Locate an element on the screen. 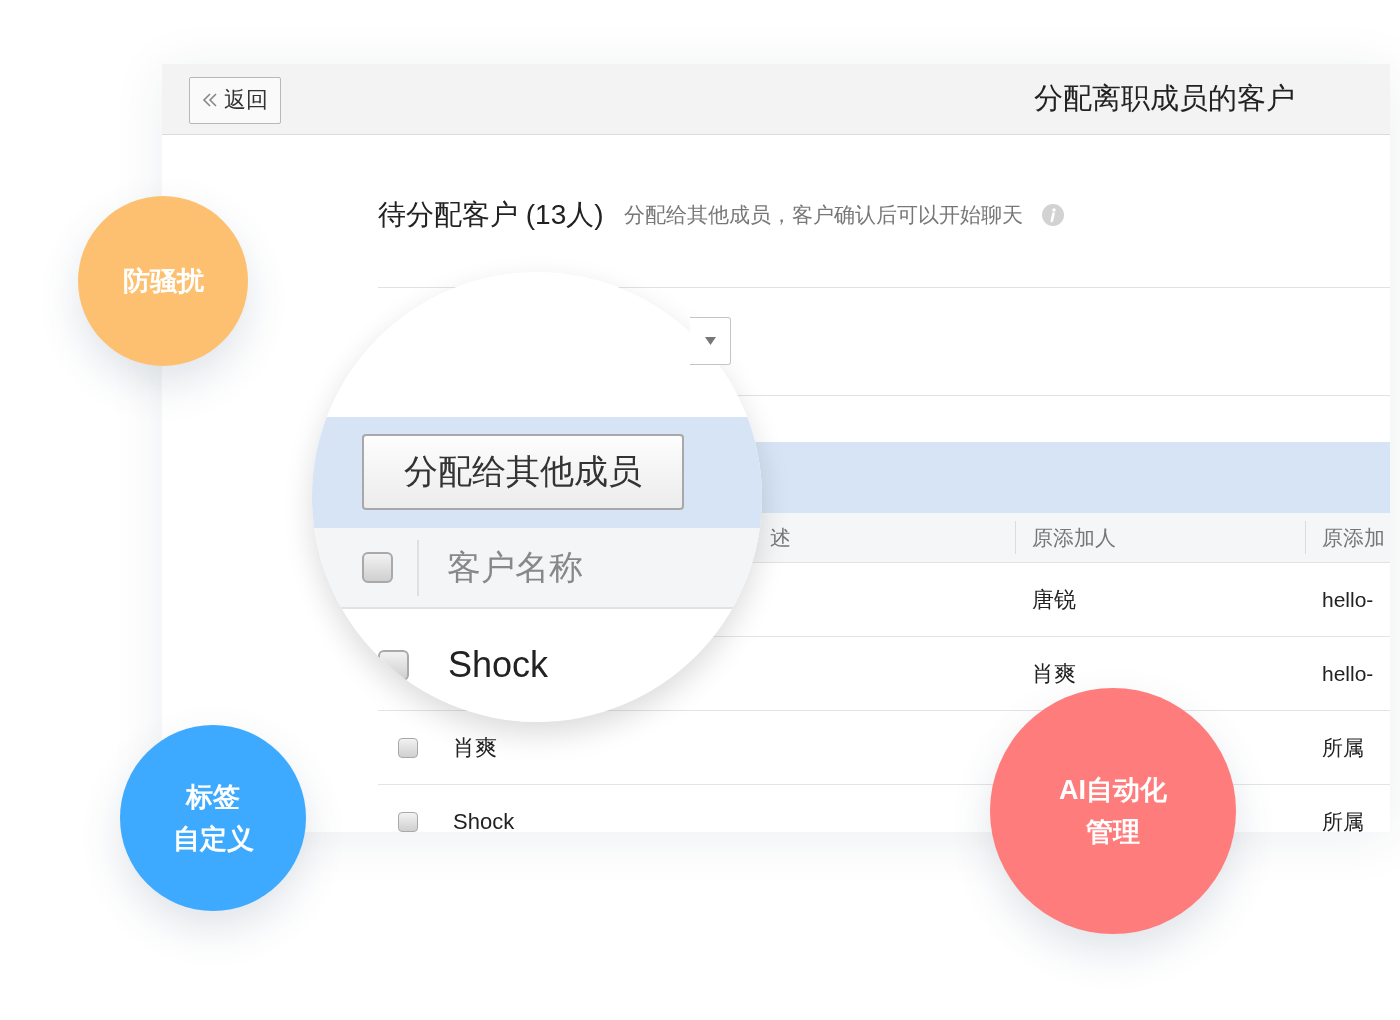 The height and width of the screenshot is (1020, 1400). feature-badge: 标签 自定义 is located at coordinates (213, 818).